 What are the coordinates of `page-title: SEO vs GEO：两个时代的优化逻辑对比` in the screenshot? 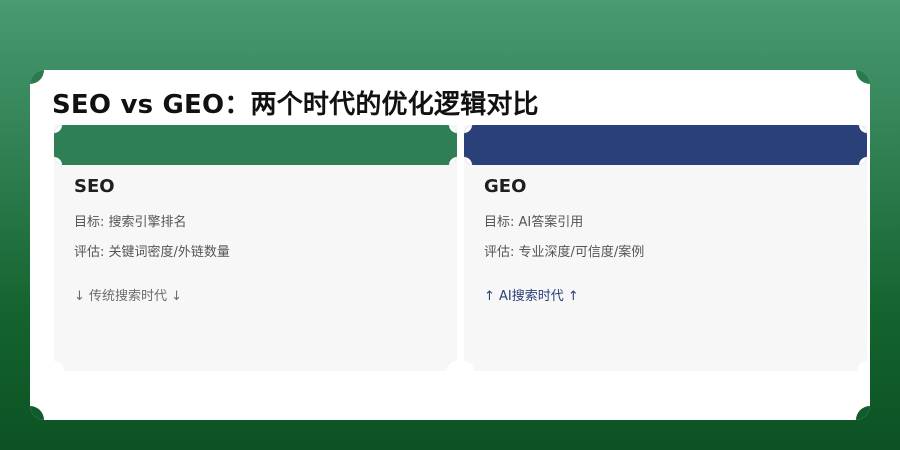 It's located at (295, 105).